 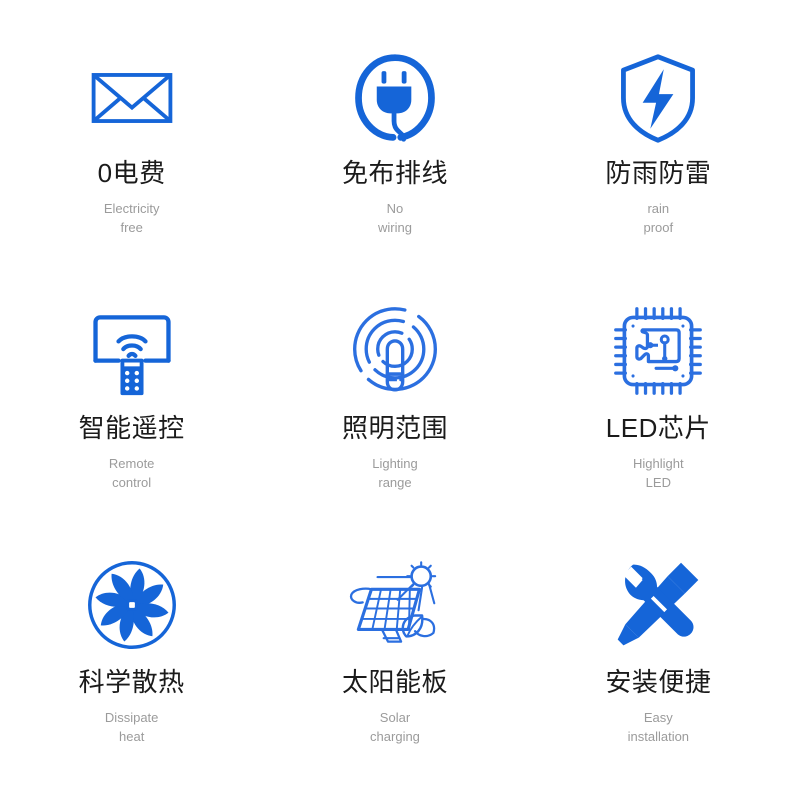 I want to click on feature-subtitle: Lighting range, so click(x=395, y=473).